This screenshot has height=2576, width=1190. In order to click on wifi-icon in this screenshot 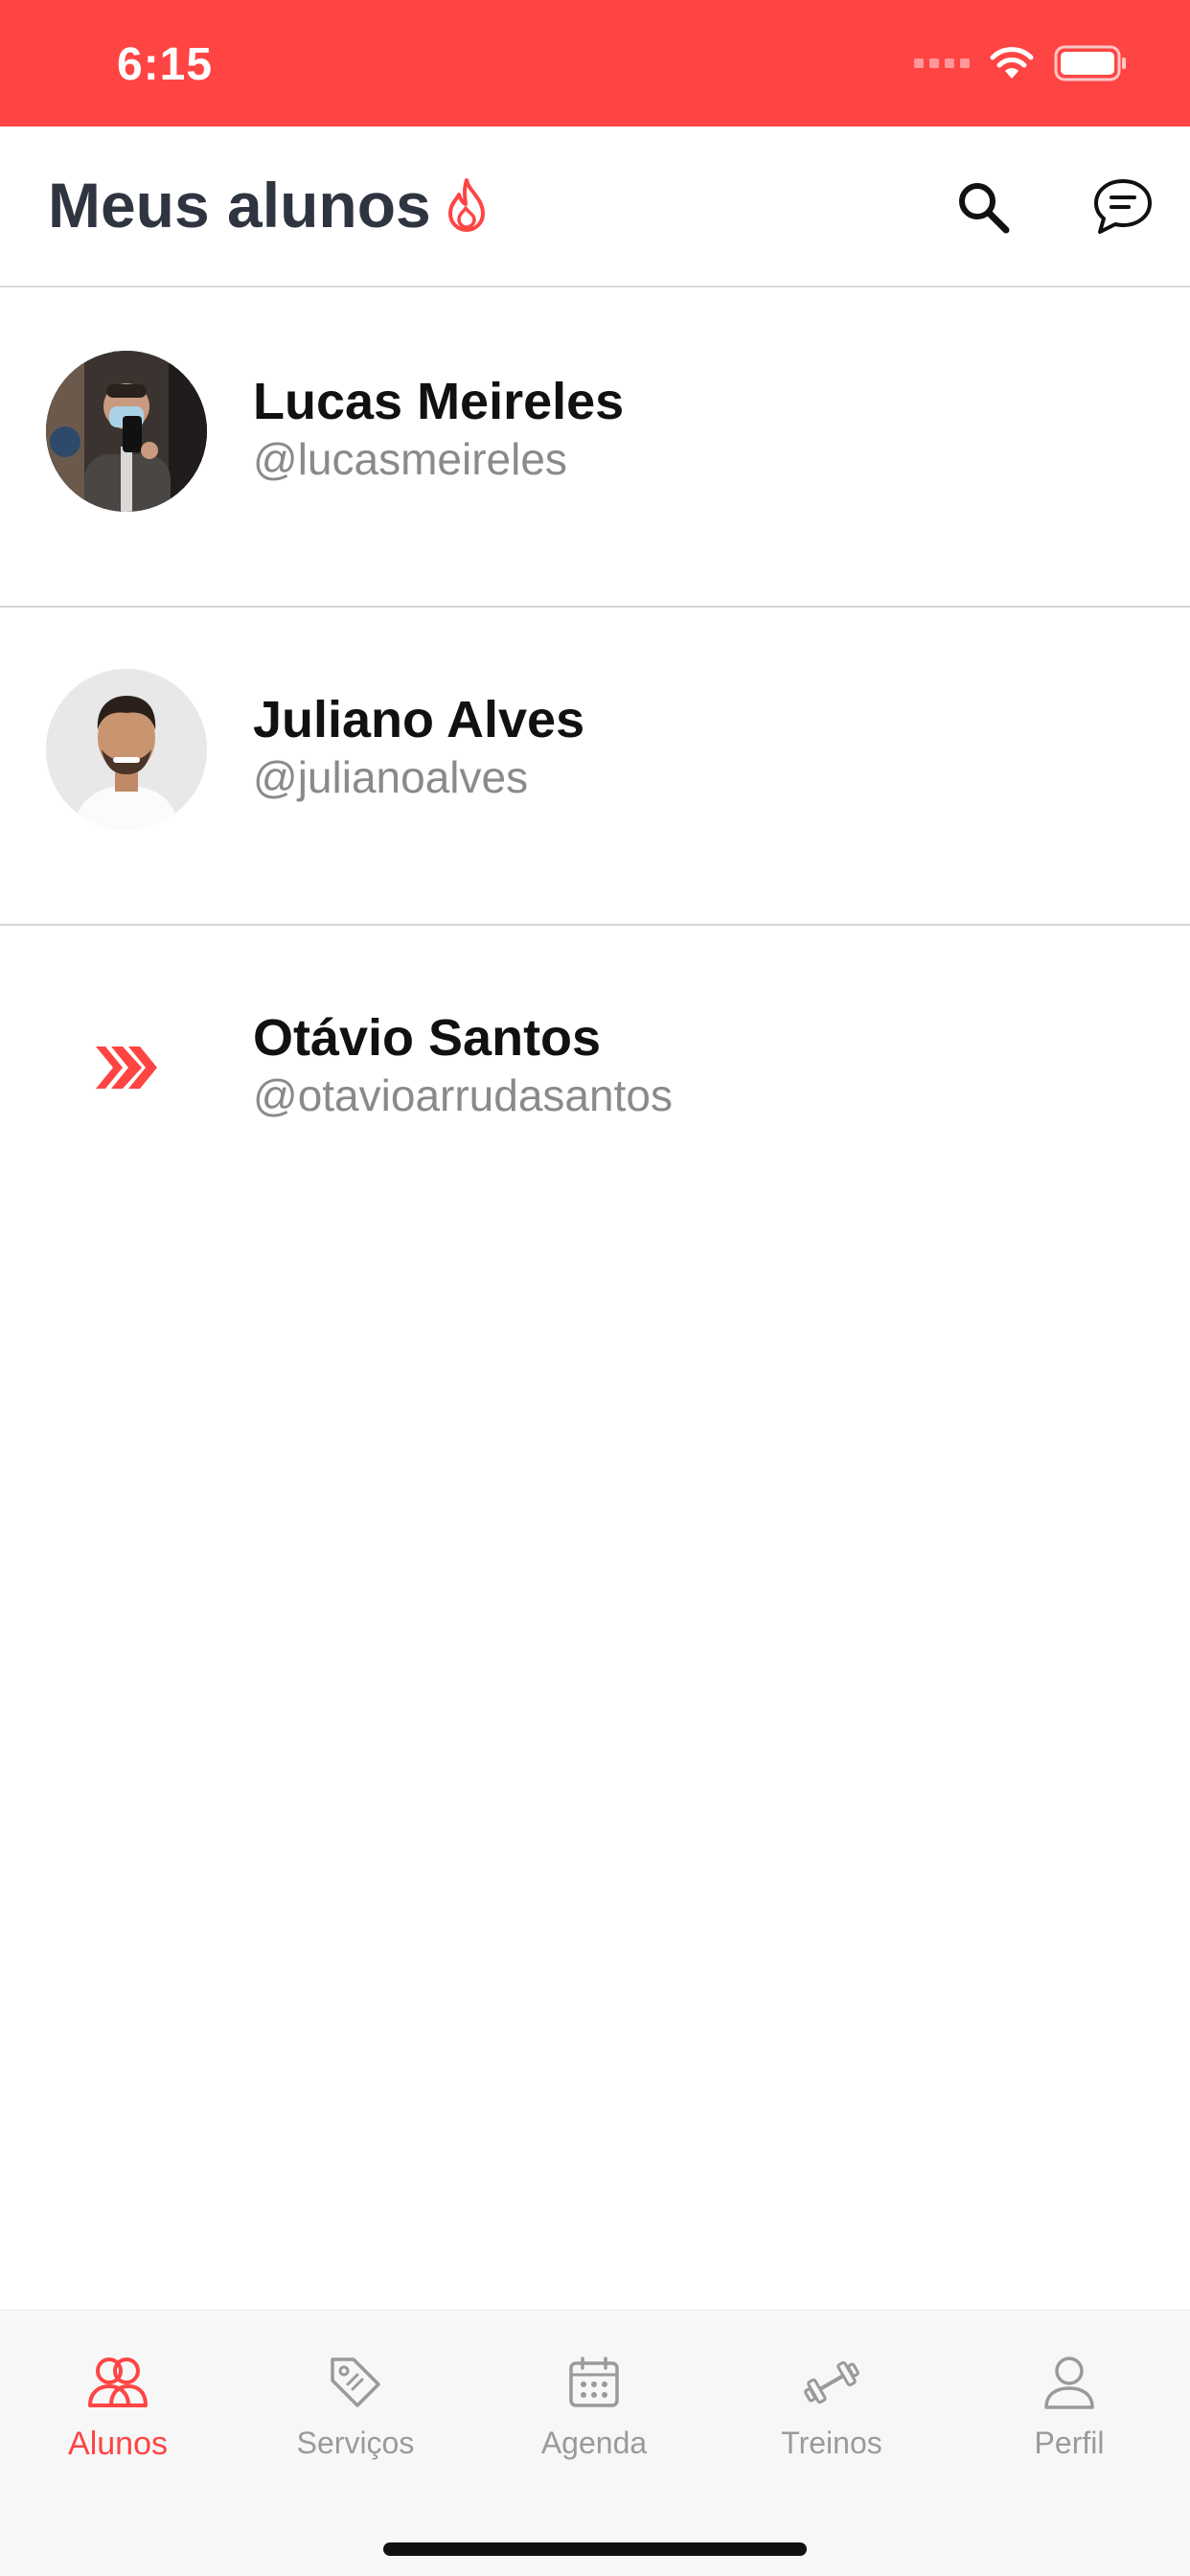, I will do `click(1012, 63)`.